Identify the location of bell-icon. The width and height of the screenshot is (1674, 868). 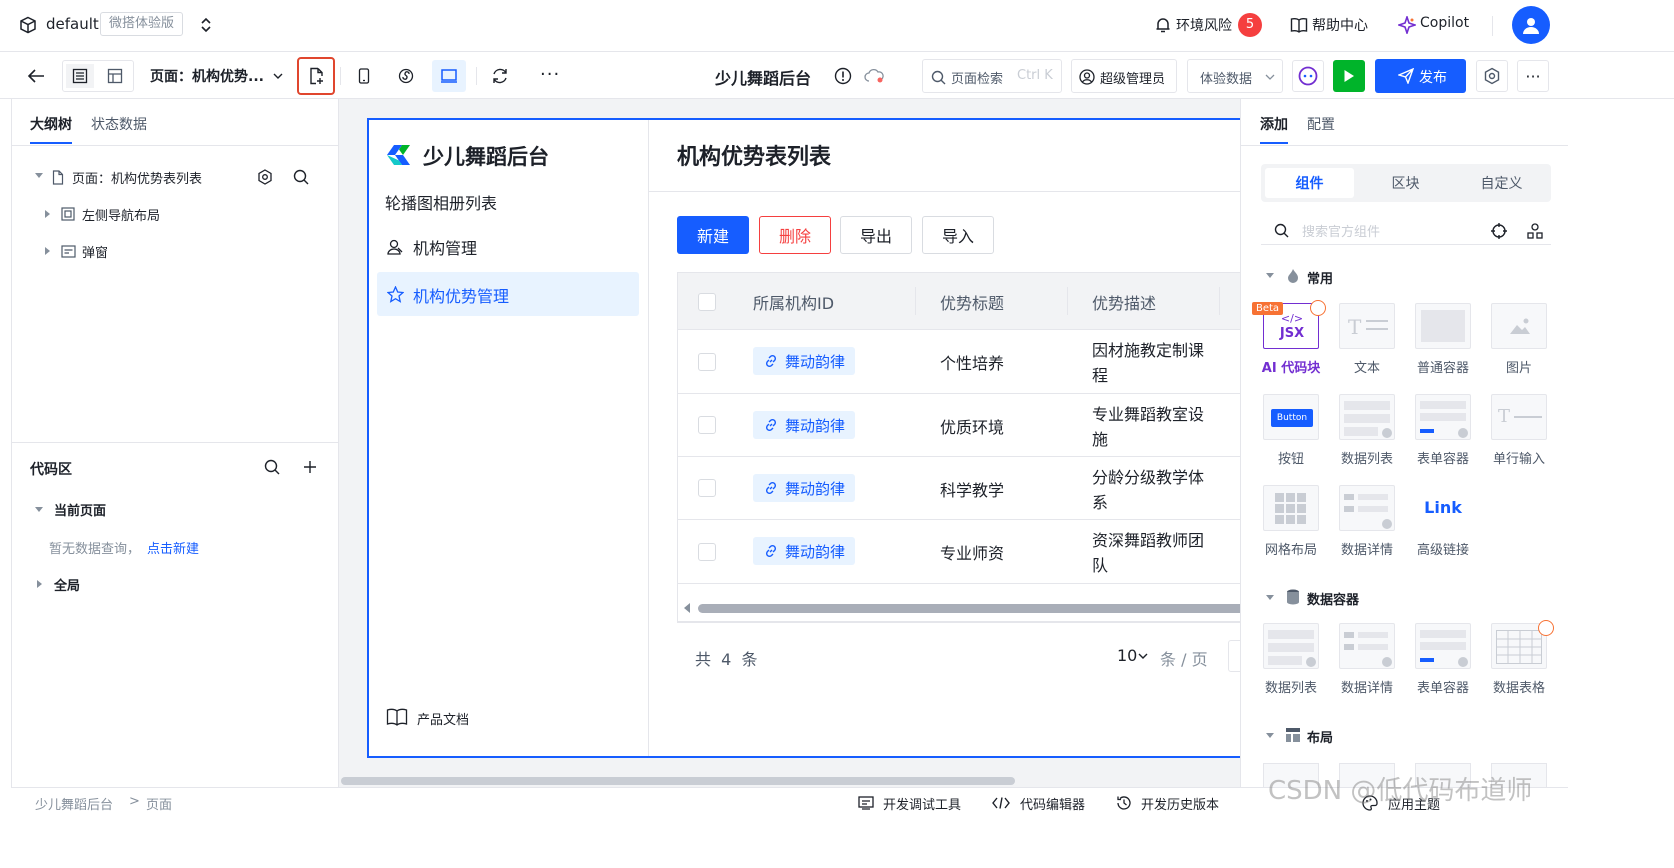
(1163, 25).